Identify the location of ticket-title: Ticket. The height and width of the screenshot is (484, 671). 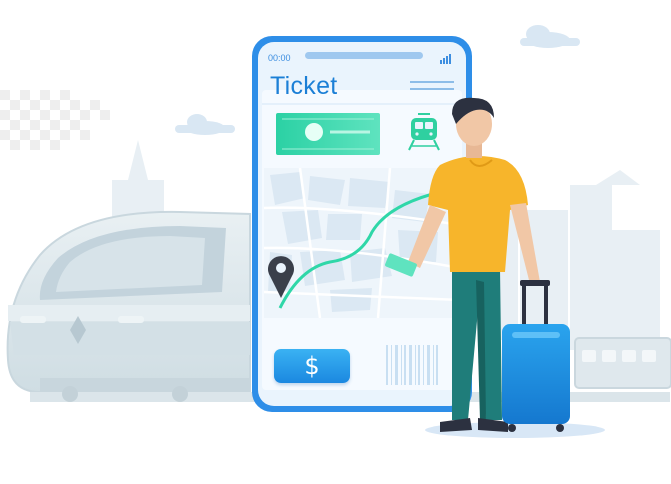
(304, 86).